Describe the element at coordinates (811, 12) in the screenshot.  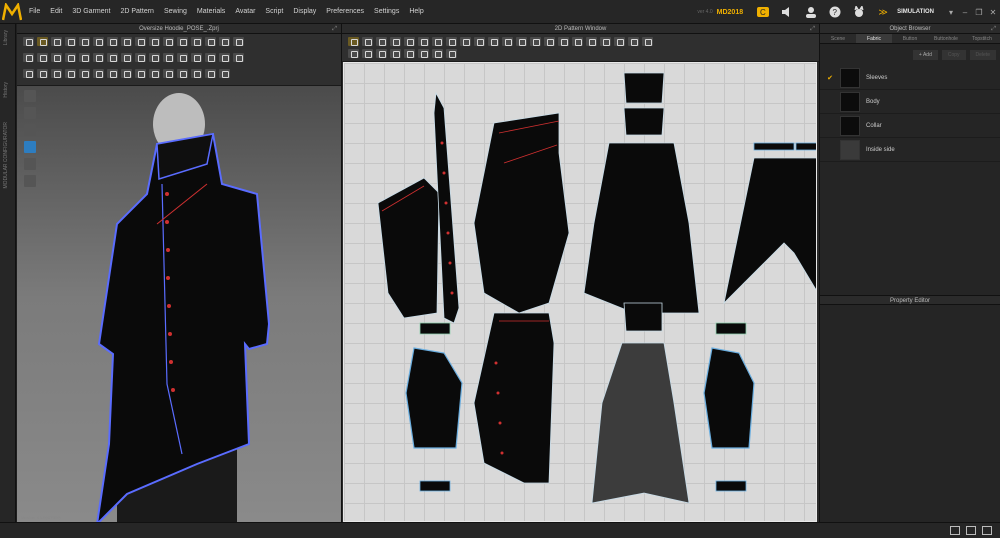
I see `user-icon` at that location.